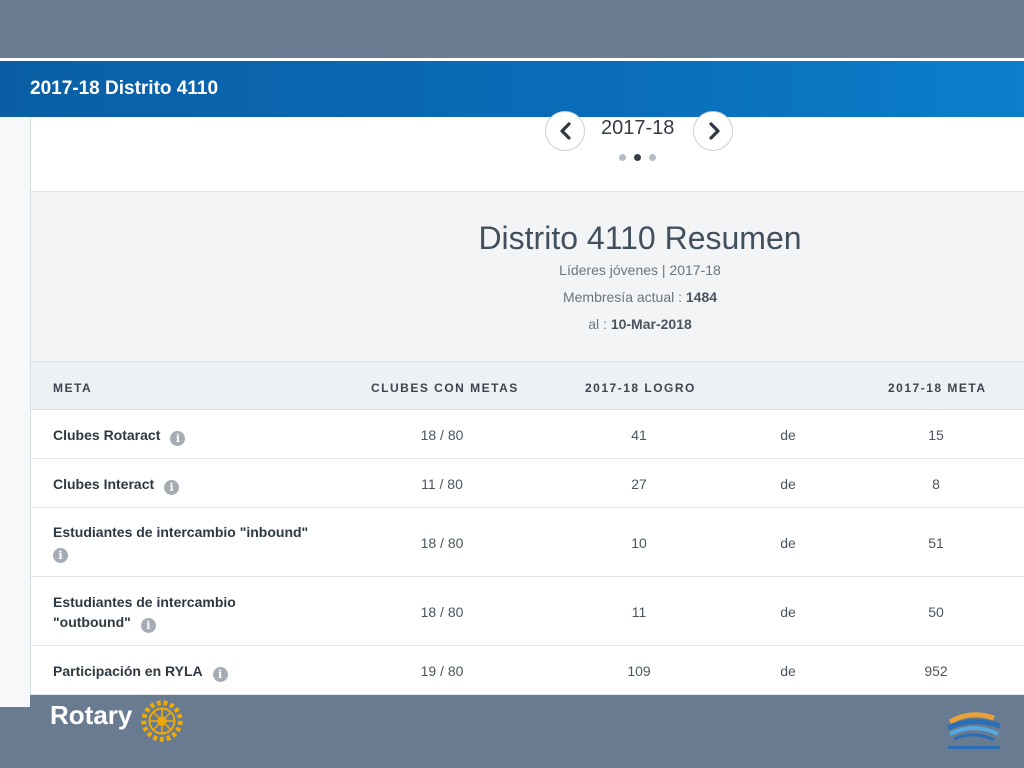 The image size is (1024, 768). What do you see at coordinates (936, 612) in the screenshot?
I see `target-value: 50` at bounding box center [936, 612].